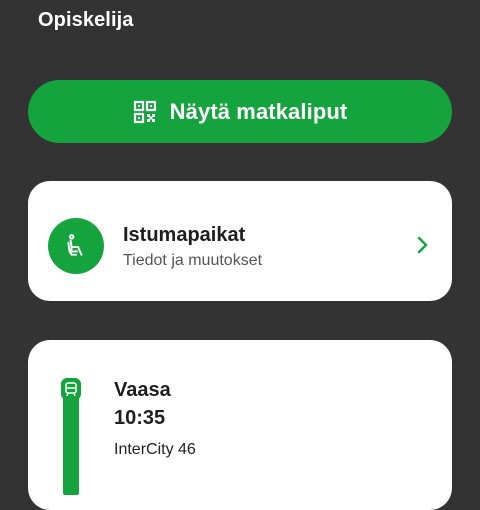 This screenshot has width=480, height=510. What do you see at coordinates (155, 449) in the screenshot?
I see `train-name: InterCity 46` at bounding box center [155, 449].